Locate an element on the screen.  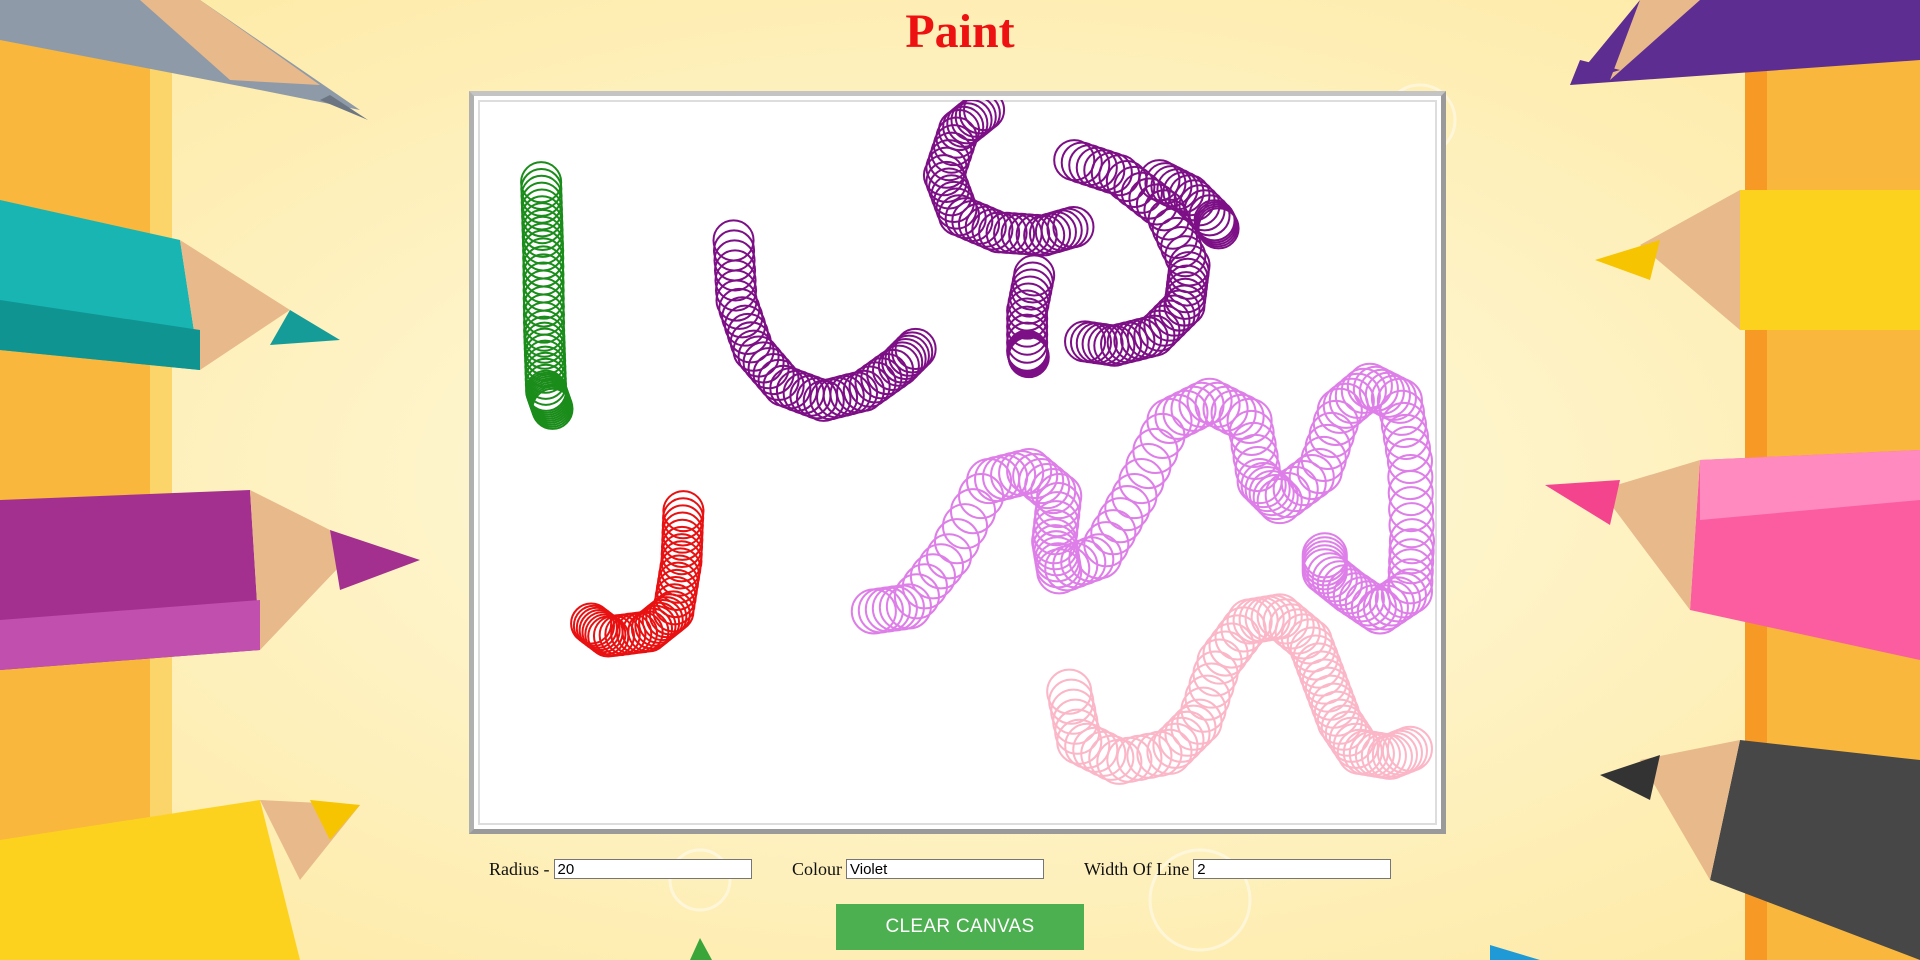
radius-input is located at coordinates (652, 869).